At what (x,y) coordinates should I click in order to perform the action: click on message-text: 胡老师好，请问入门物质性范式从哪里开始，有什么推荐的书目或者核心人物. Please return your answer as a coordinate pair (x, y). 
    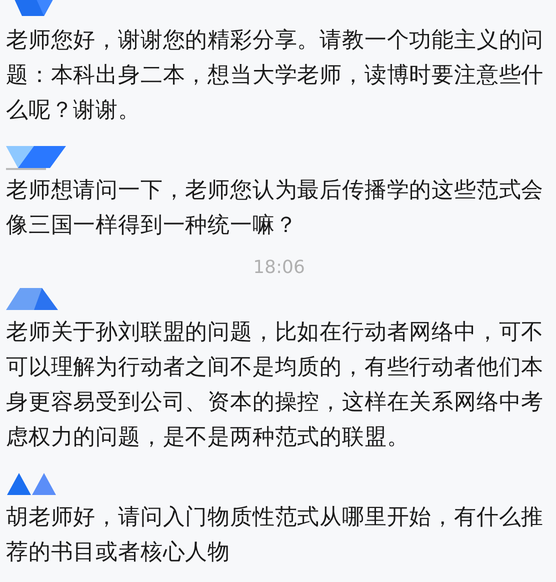
    Looking at the image, I should click on (275, 535).